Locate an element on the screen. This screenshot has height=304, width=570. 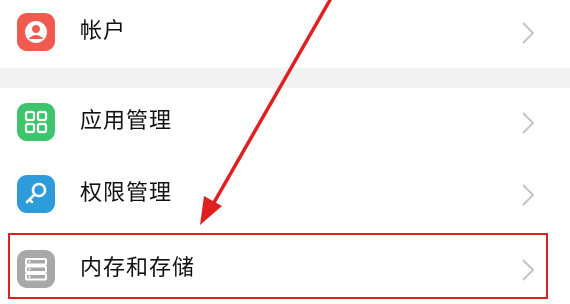
settings-item-label: 应用管理 is located at coordinates (126, 121).